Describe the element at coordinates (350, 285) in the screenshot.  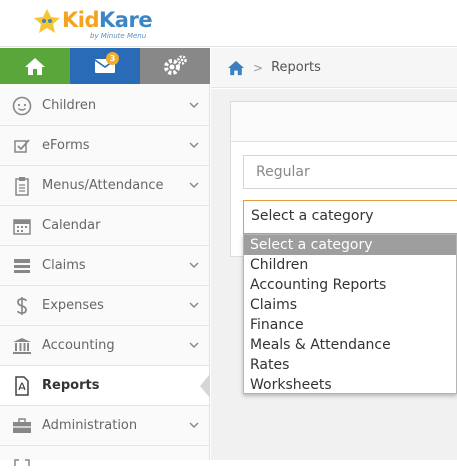
I see `category-option: Accounting Reports` at that location.